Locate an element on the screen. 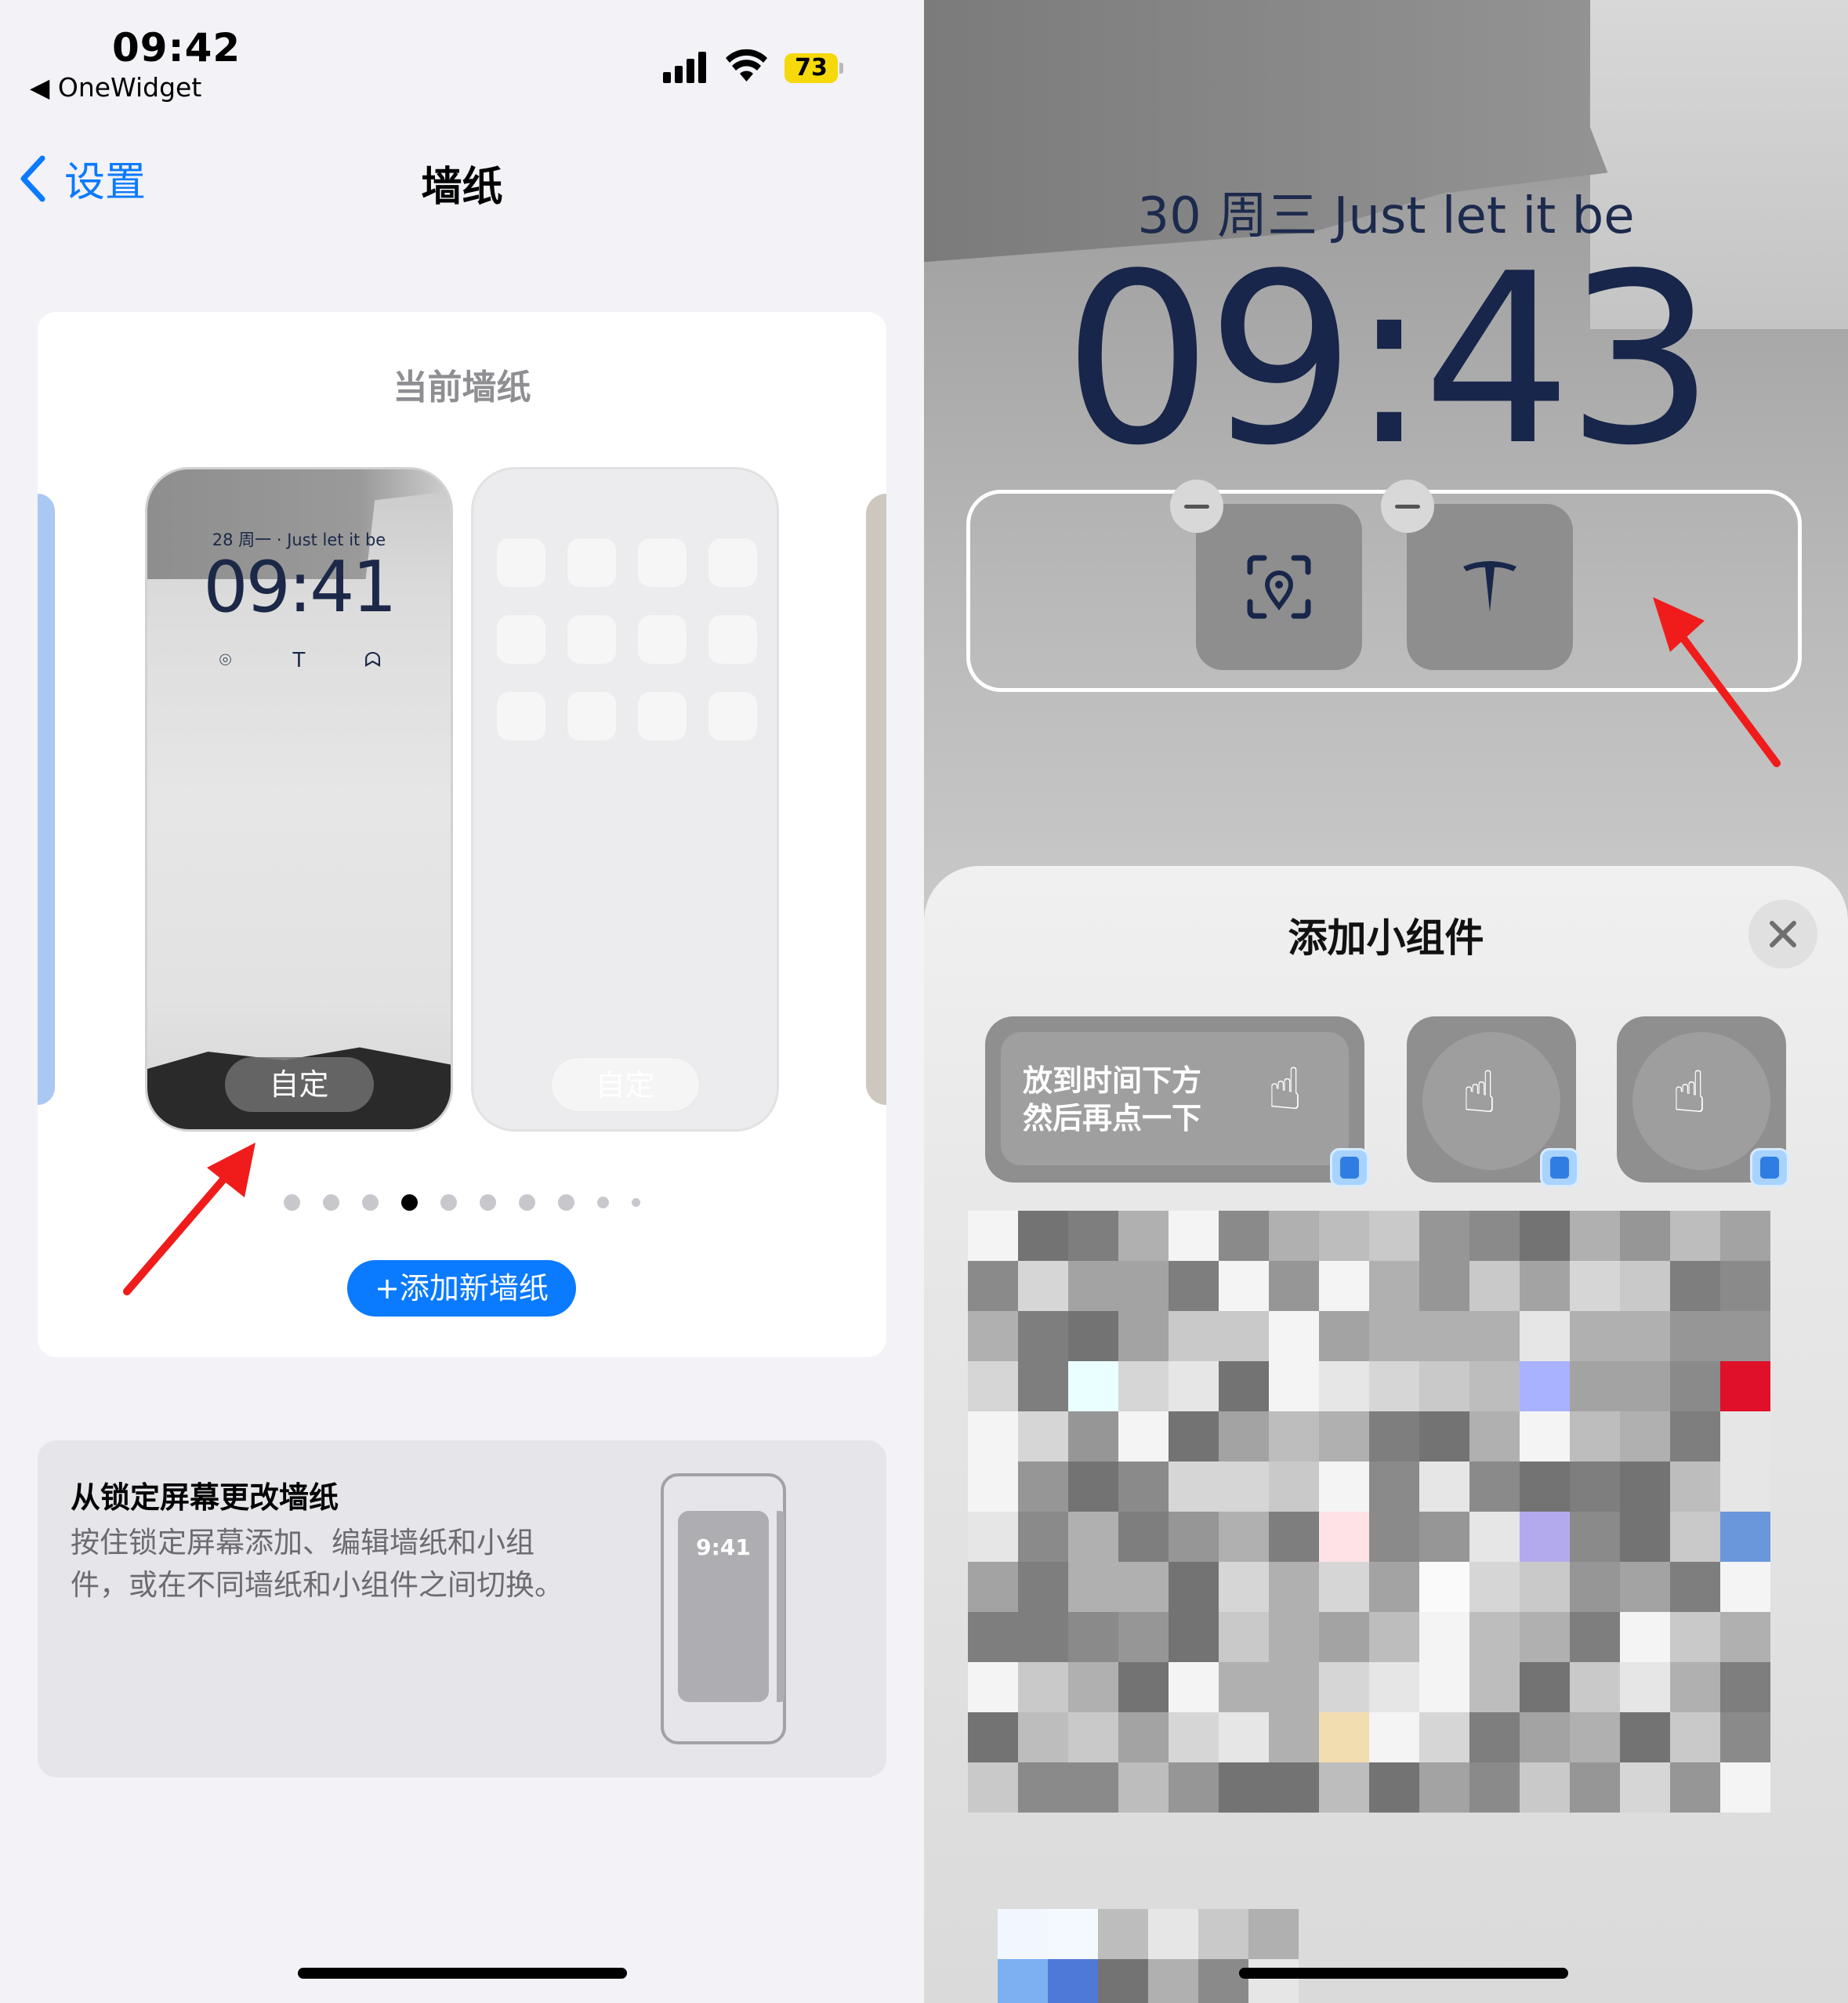 This screenshot has width=1848, height=2003. next-wallpaper-edge is located at coordinates (876, 800).